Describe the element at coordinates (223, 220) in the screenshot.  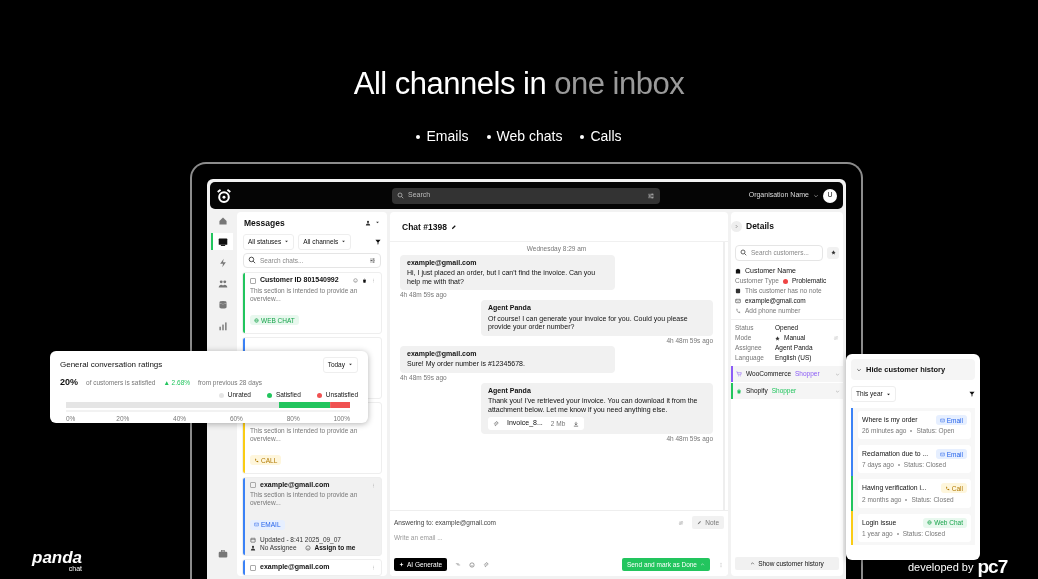
I see `home-icon` at that location.